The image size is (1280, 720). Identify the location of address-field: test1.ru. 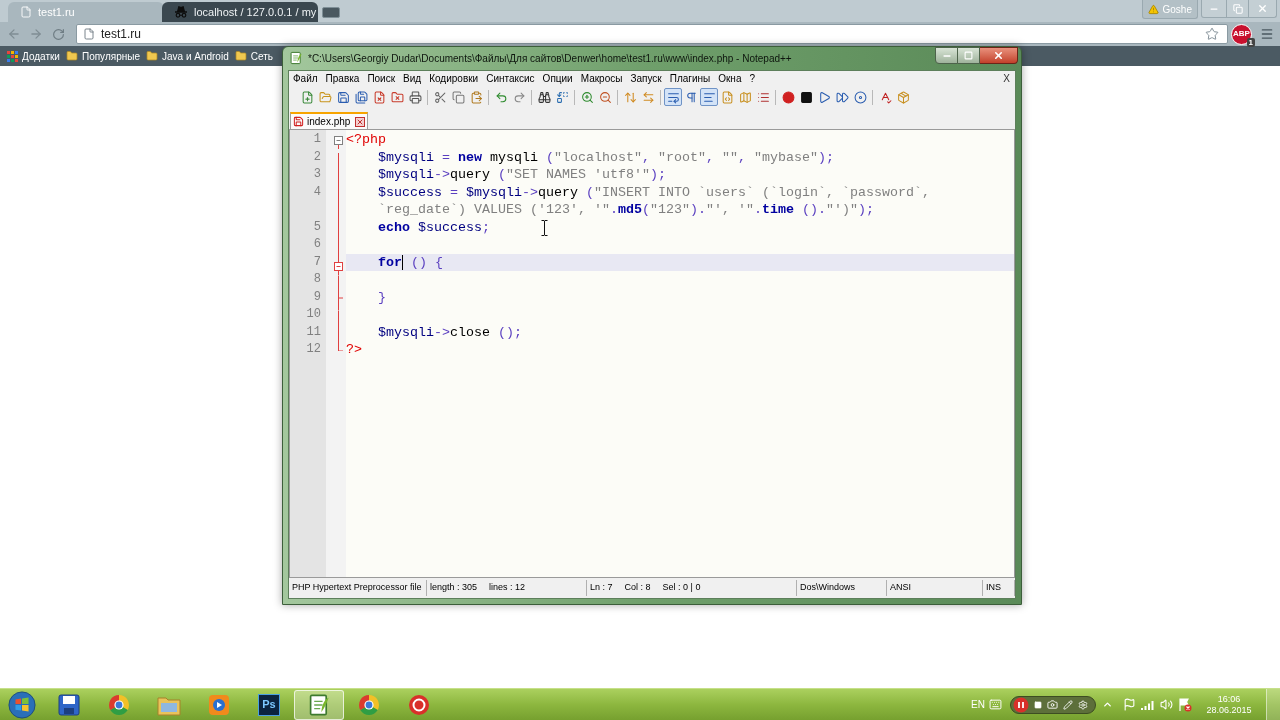
(652, 34).